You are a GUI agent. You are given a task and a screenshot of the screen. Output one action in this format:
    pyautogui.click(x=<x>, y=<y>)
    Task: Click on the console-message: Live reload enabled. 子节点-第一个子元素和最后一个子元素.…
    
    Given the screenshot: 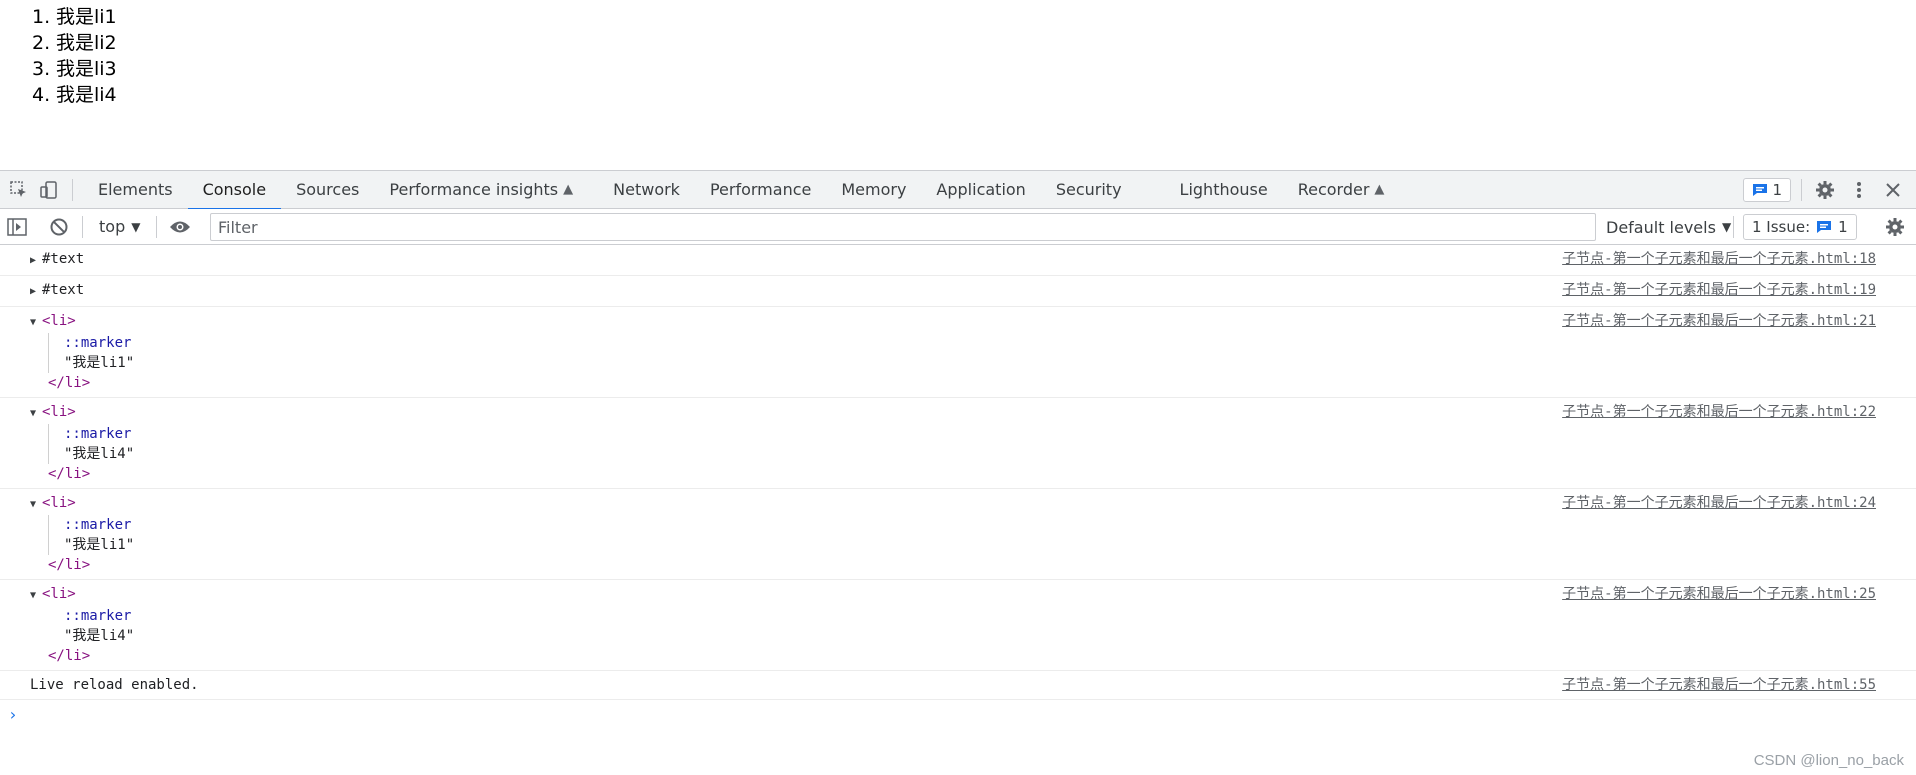 What is the action you would take?
    pyautogui.click(x=958, y=685)
    